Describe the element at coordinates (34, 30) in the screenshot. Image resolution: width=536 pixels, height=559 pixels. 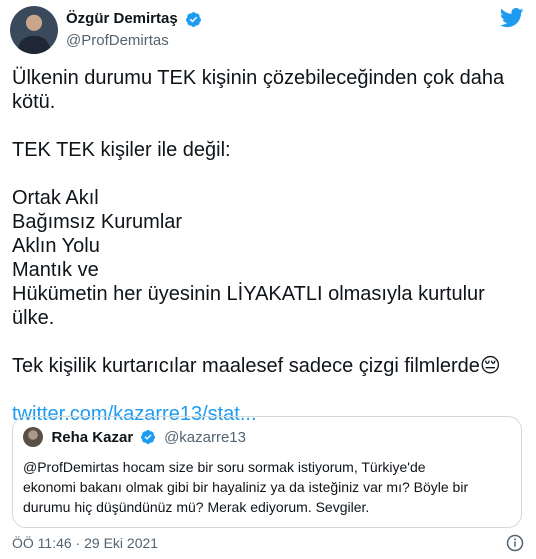
I see `author-avatar` at that location.